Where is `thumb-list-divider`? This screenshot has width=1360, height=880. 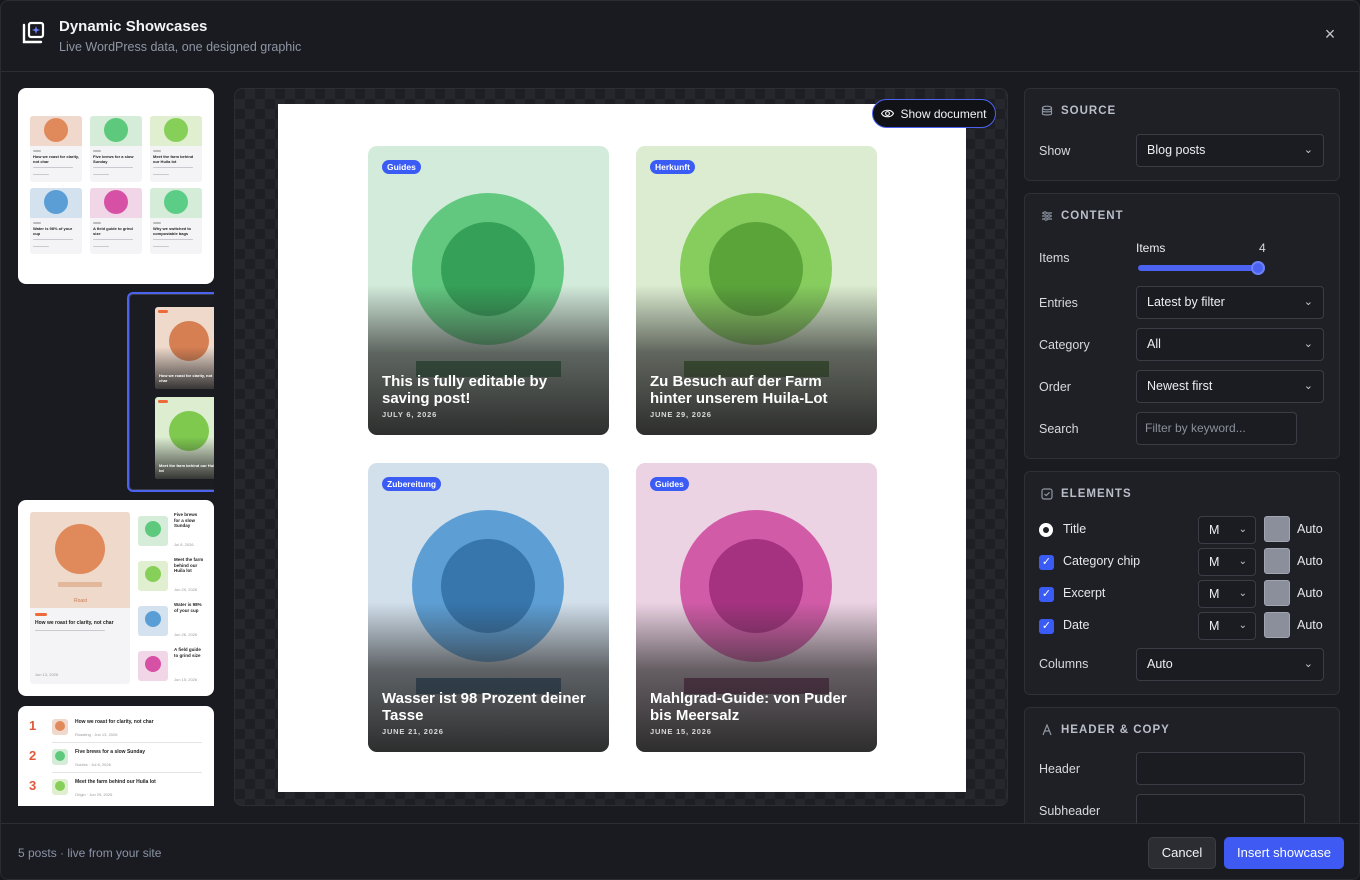 thumb-list-divider is located at coordinates (127, 772).